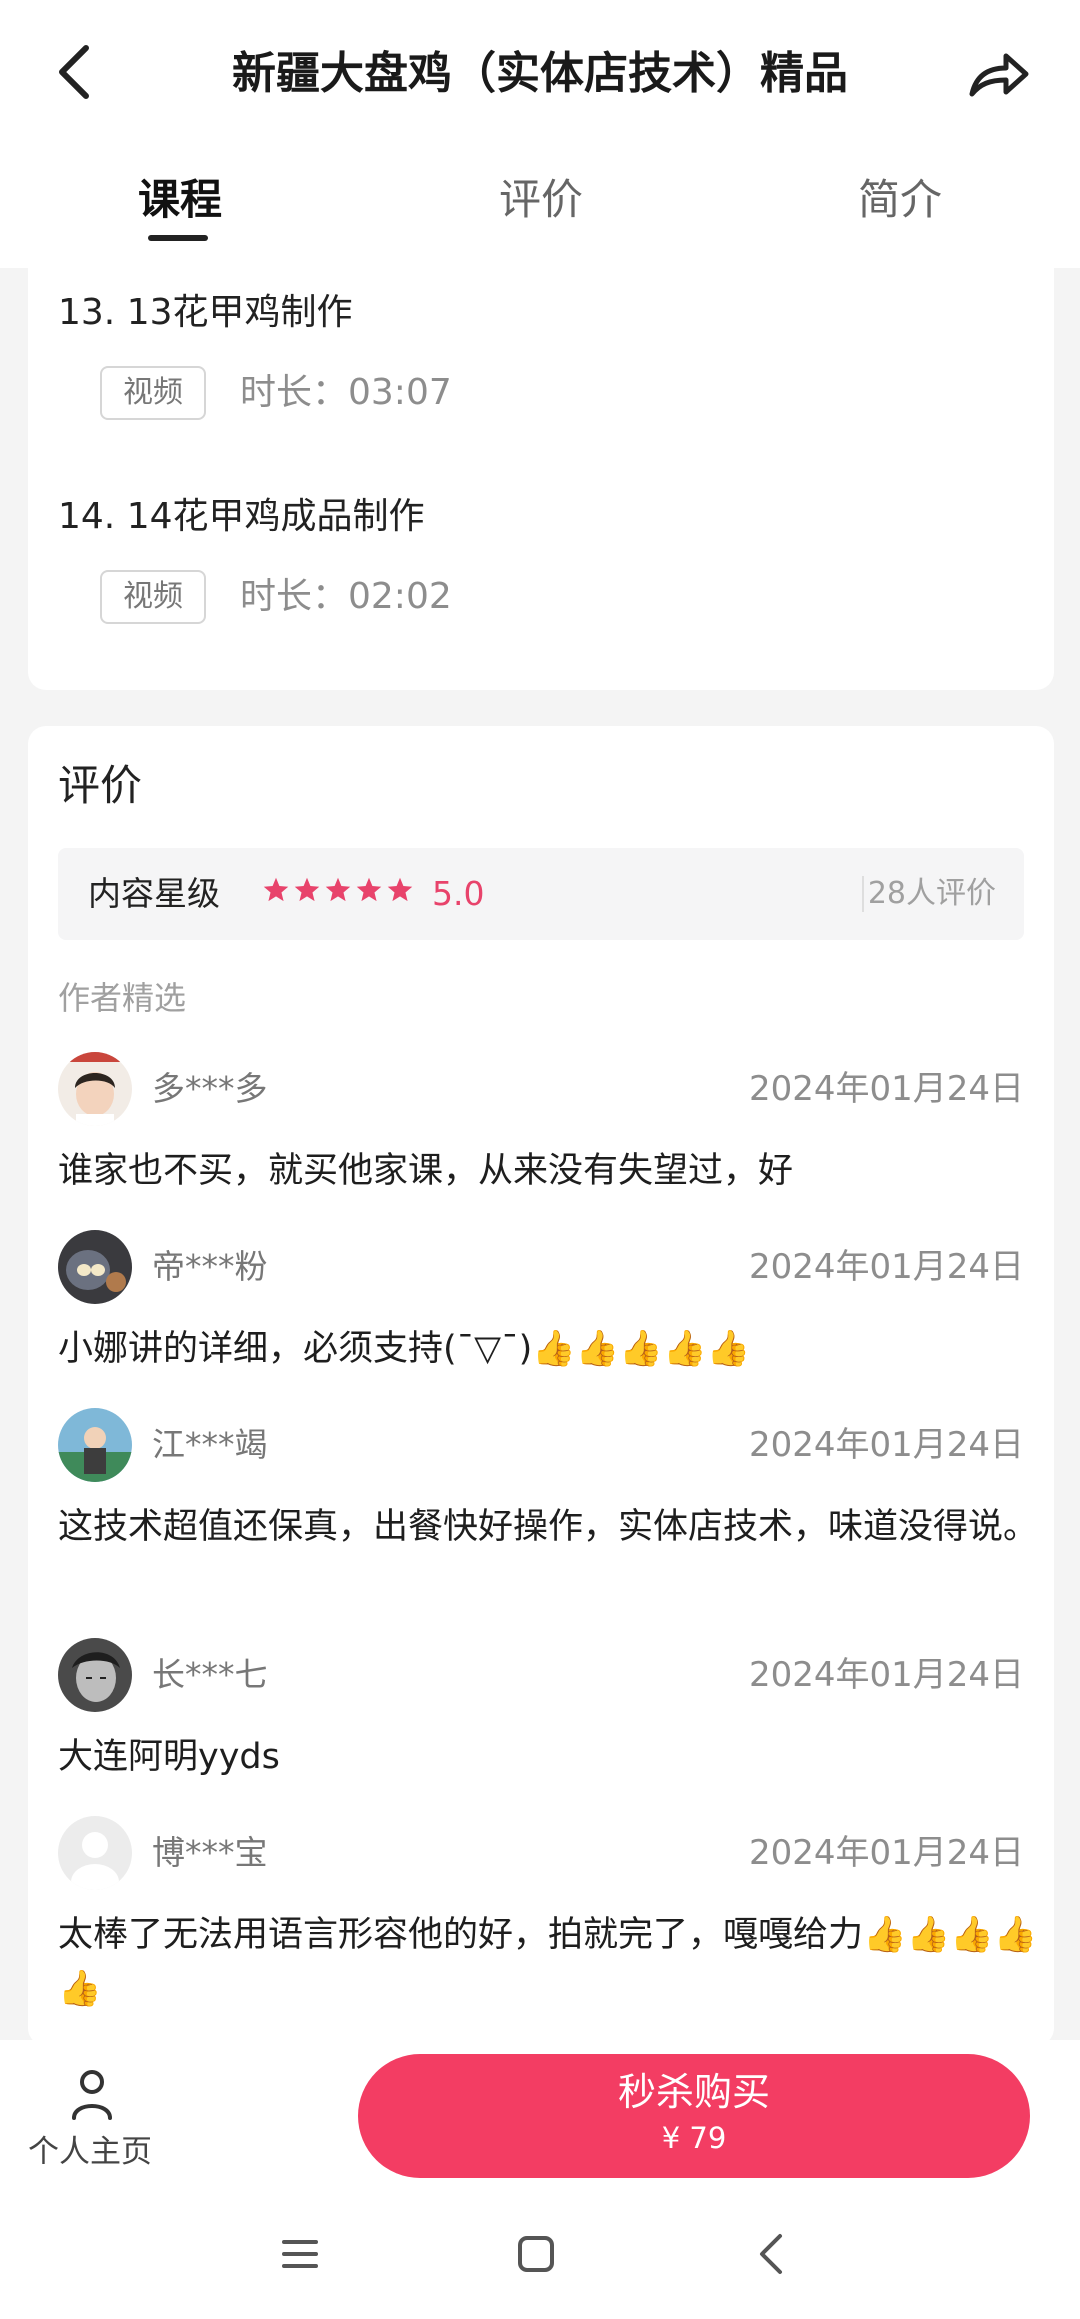  Describe the element at coordinates (900, 200) in the screenshot. I see `tab-intro: 简介` at that location.